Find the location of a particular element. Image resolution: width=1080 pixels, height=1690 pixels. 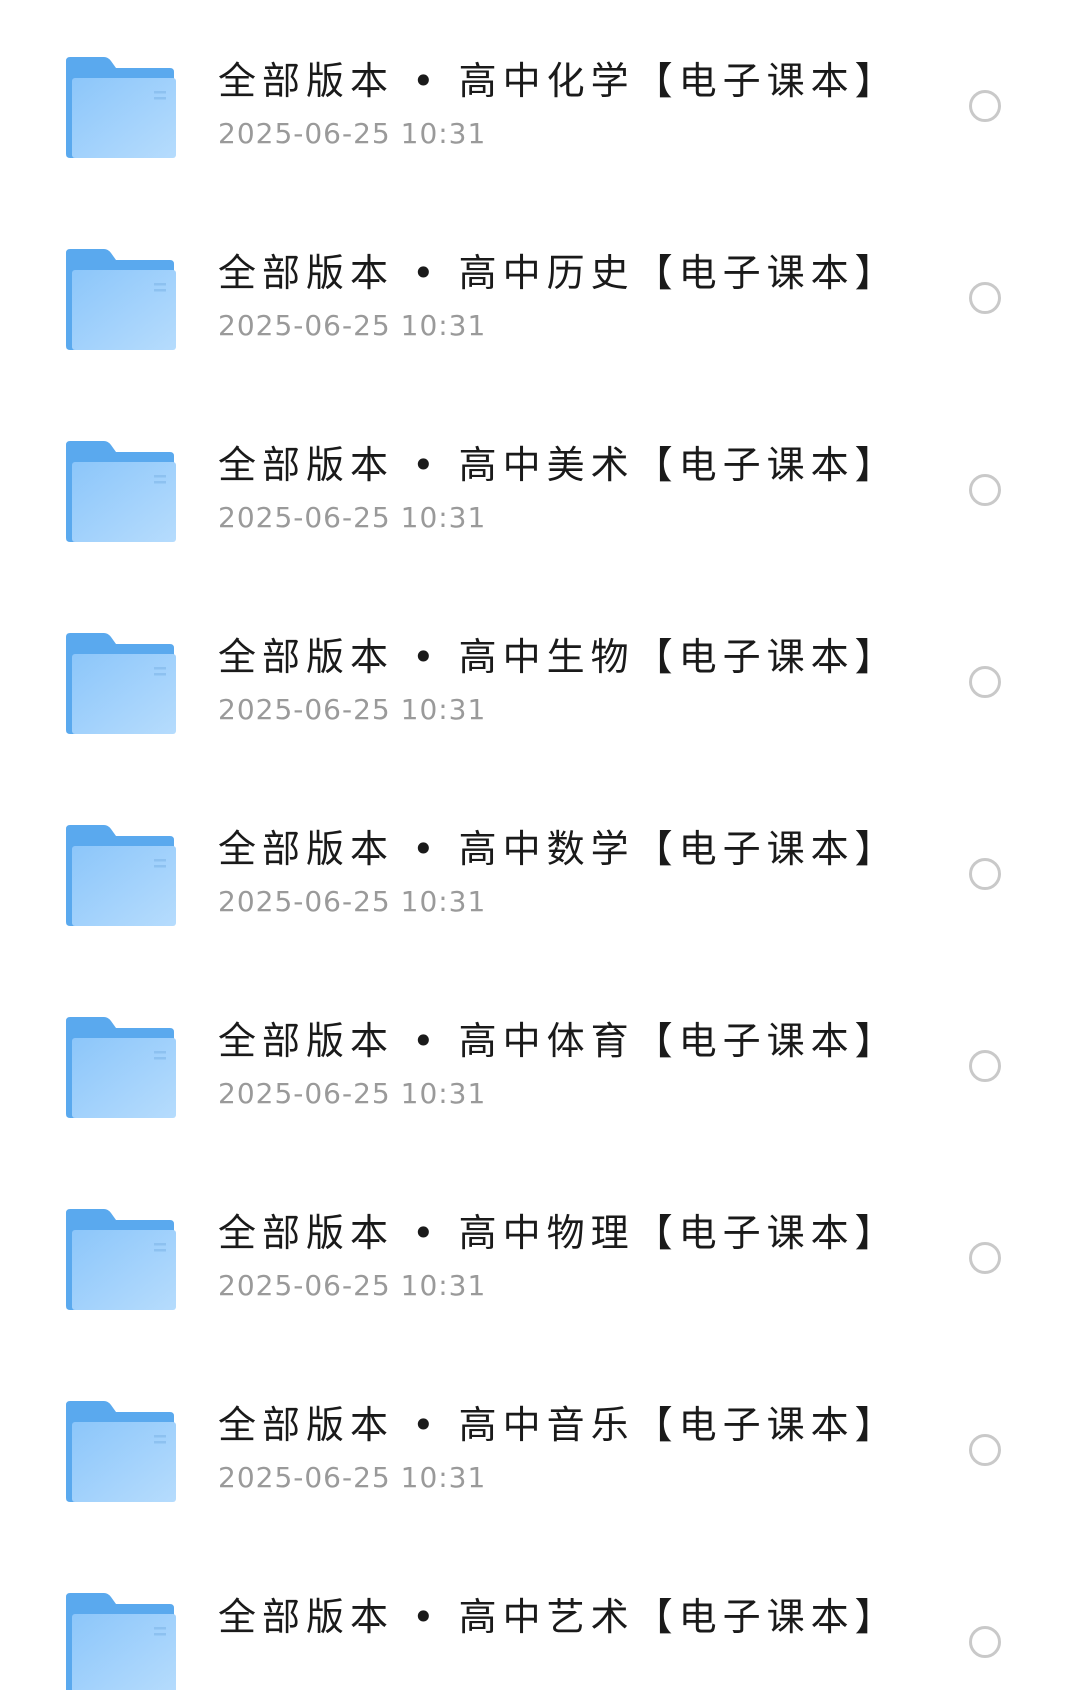

file-name: 全部版本 • 高中物理【电子课本】 is located at coordinates (558, 1233).